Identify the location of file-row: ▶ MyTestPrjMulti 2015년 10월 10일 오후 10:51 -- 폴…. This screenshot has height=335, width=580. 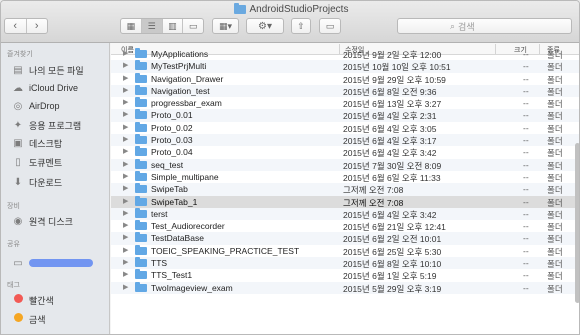
(345, 66).